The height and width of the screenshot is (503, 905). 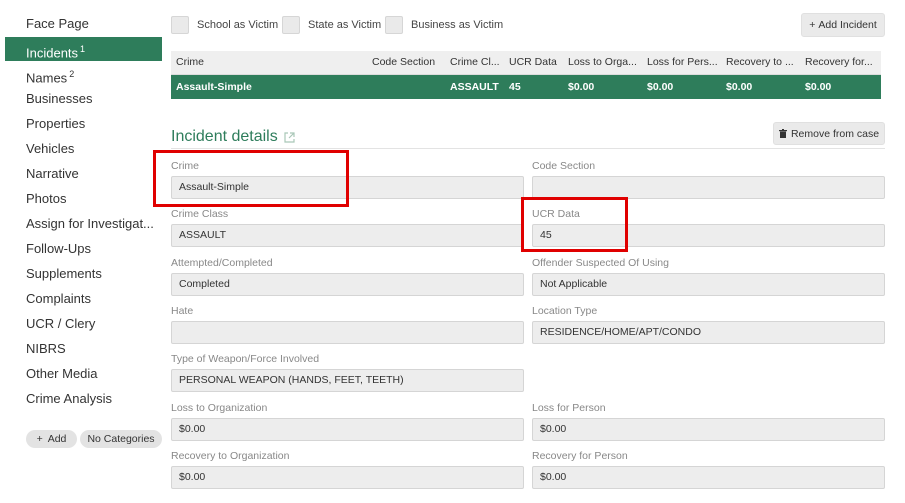 I want to click on sidebar-item-label: Photos, so click(x=46, y=198).